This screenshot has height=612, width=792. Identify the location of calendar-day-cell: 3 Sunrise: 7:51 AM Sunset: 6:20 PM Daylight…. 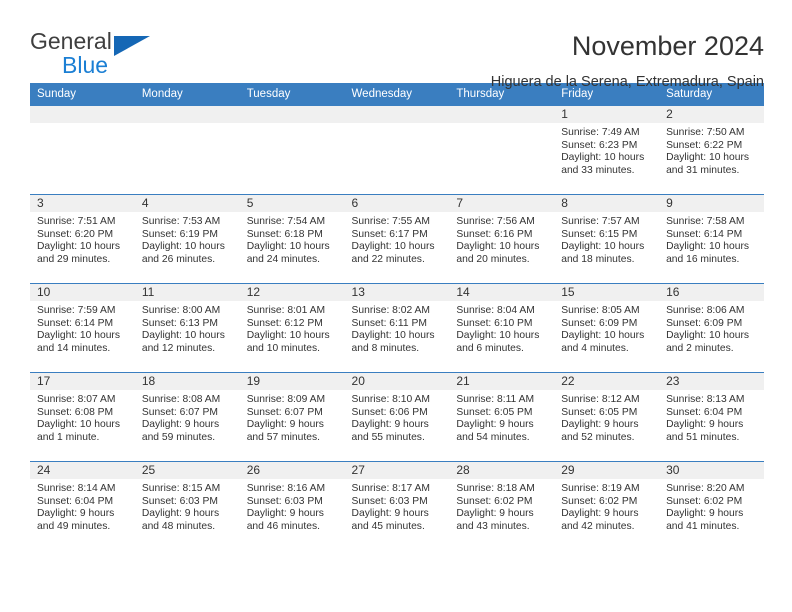
(82, 239).